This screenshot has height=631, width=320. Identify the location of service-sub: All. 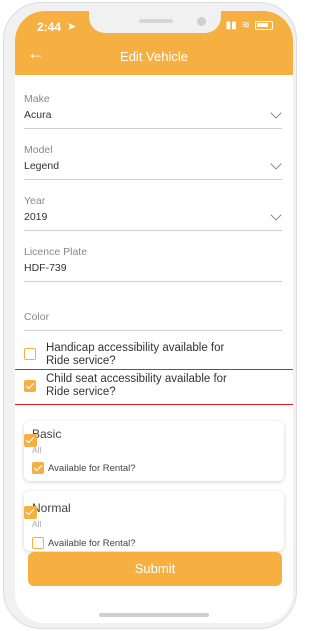
(37, 524).